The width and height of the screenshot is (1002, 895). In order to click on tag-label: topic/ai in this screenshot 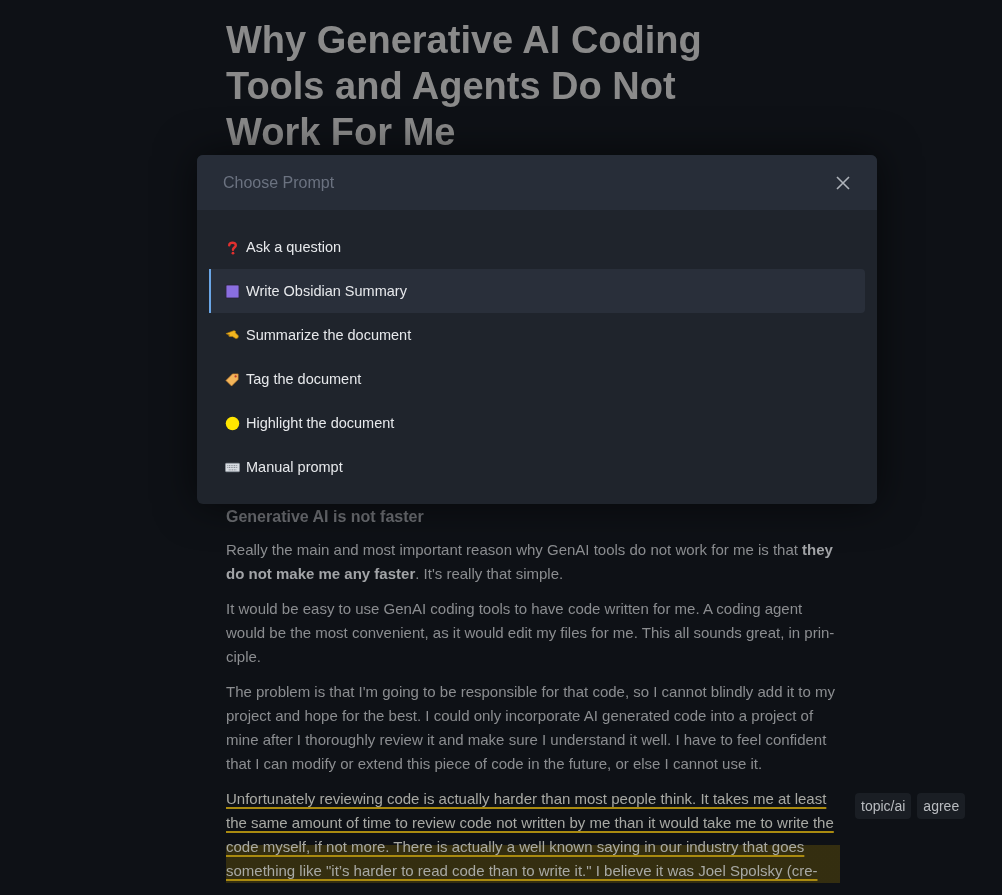, I will do `click(883, 806)`.